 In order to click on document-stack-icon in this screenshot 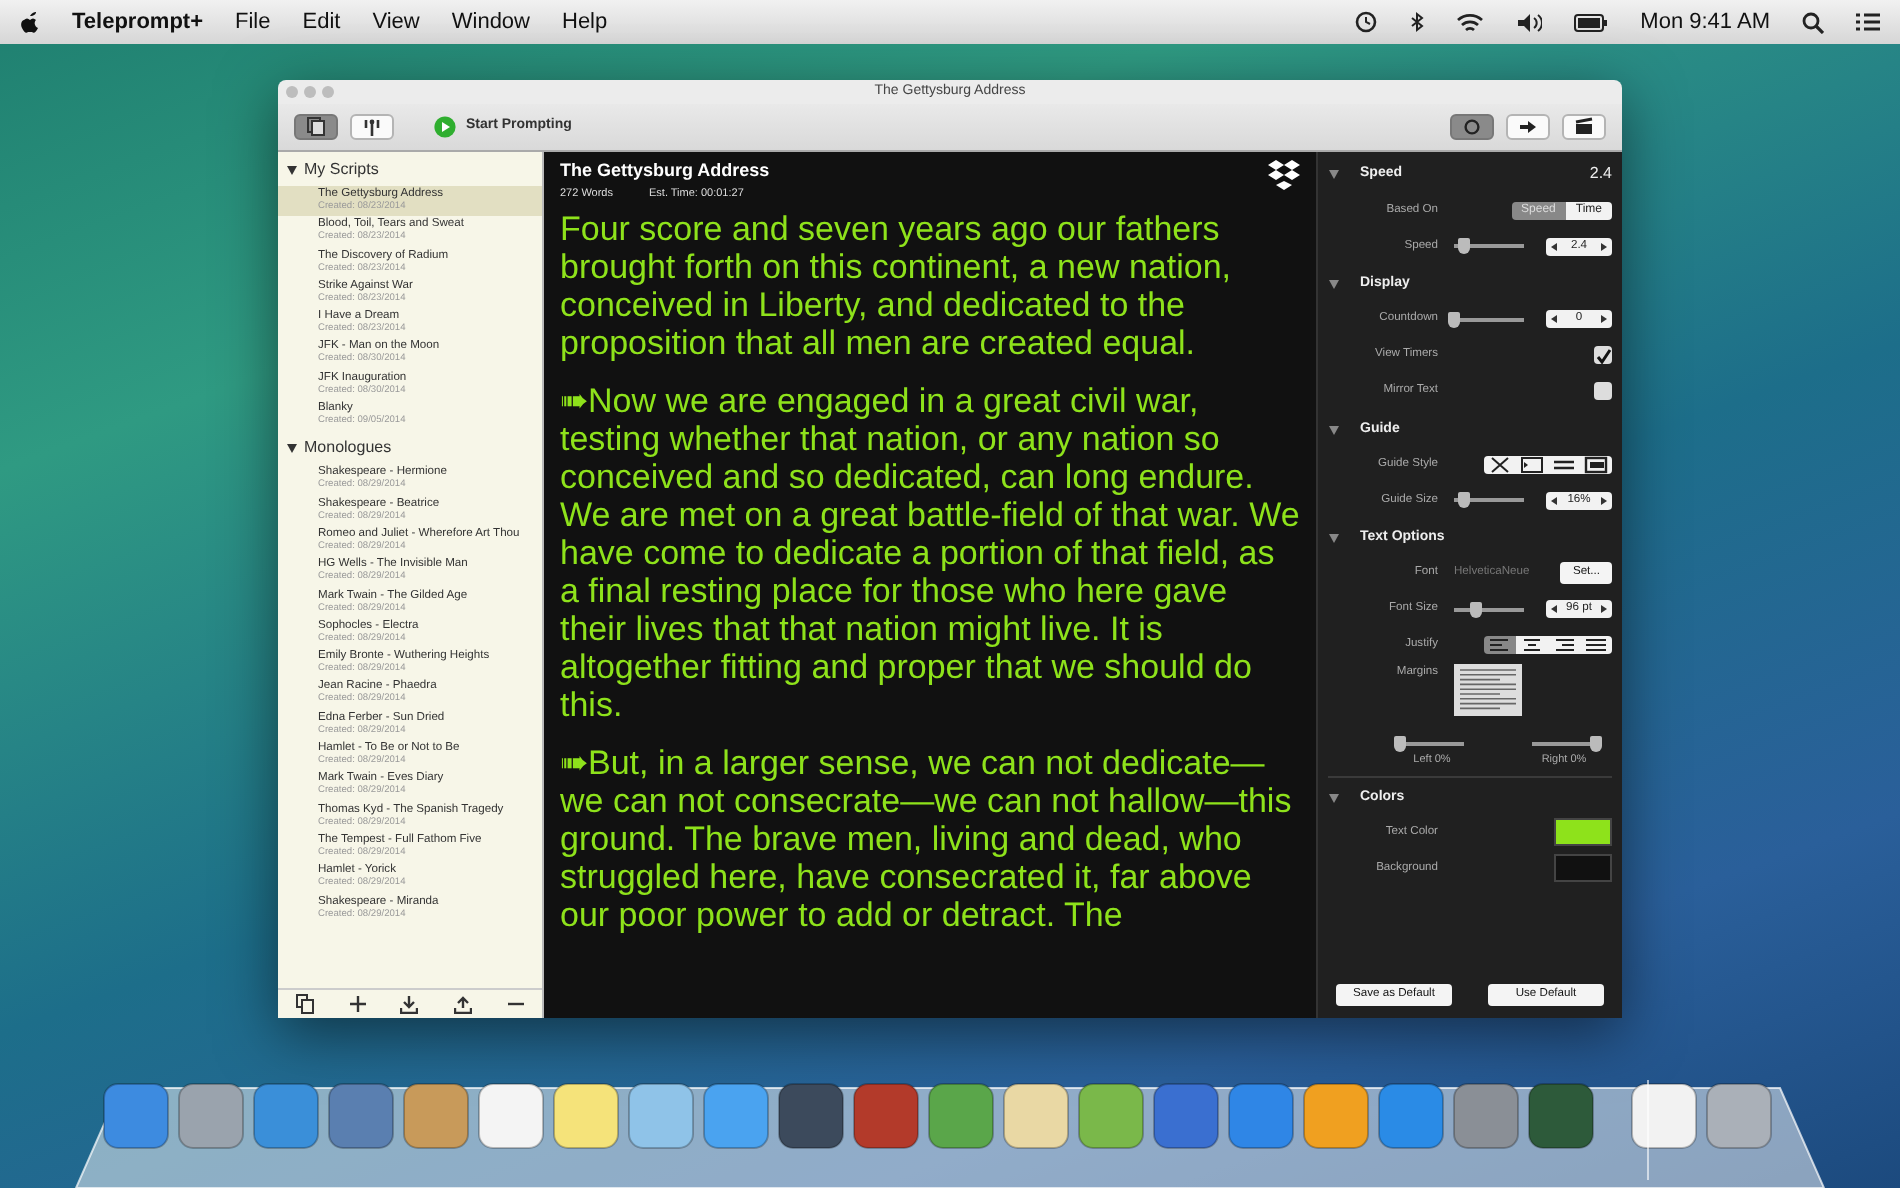, I will do `click(316, 127)`.